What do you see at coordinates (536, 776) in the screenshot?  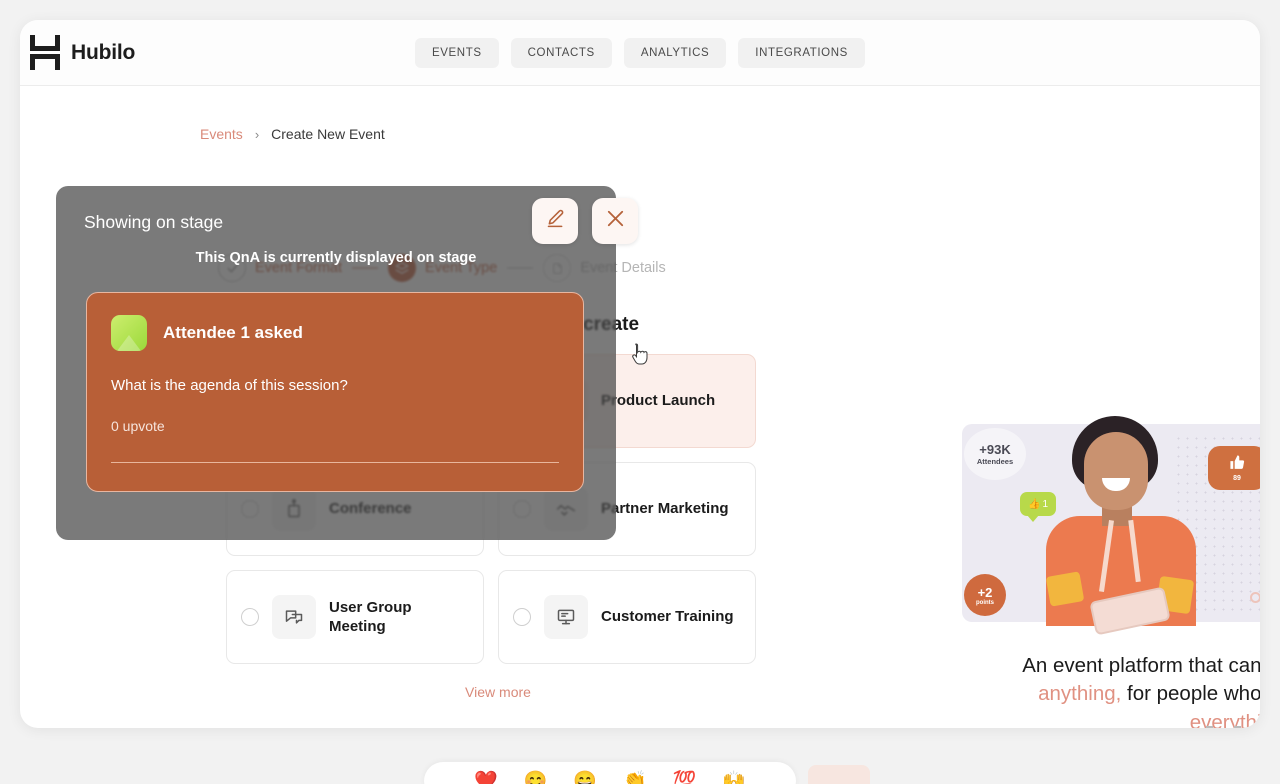 I see `reaction-emoji: 😊` at bounding box center [536, 776].